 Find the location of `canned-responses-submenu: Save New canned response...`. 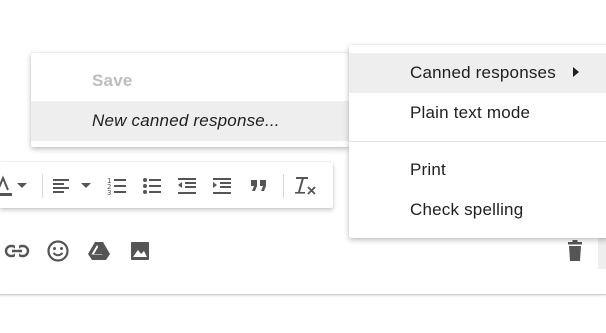

canned-responses-submenu: Save New canned response... is located at coordinates (190, 100).